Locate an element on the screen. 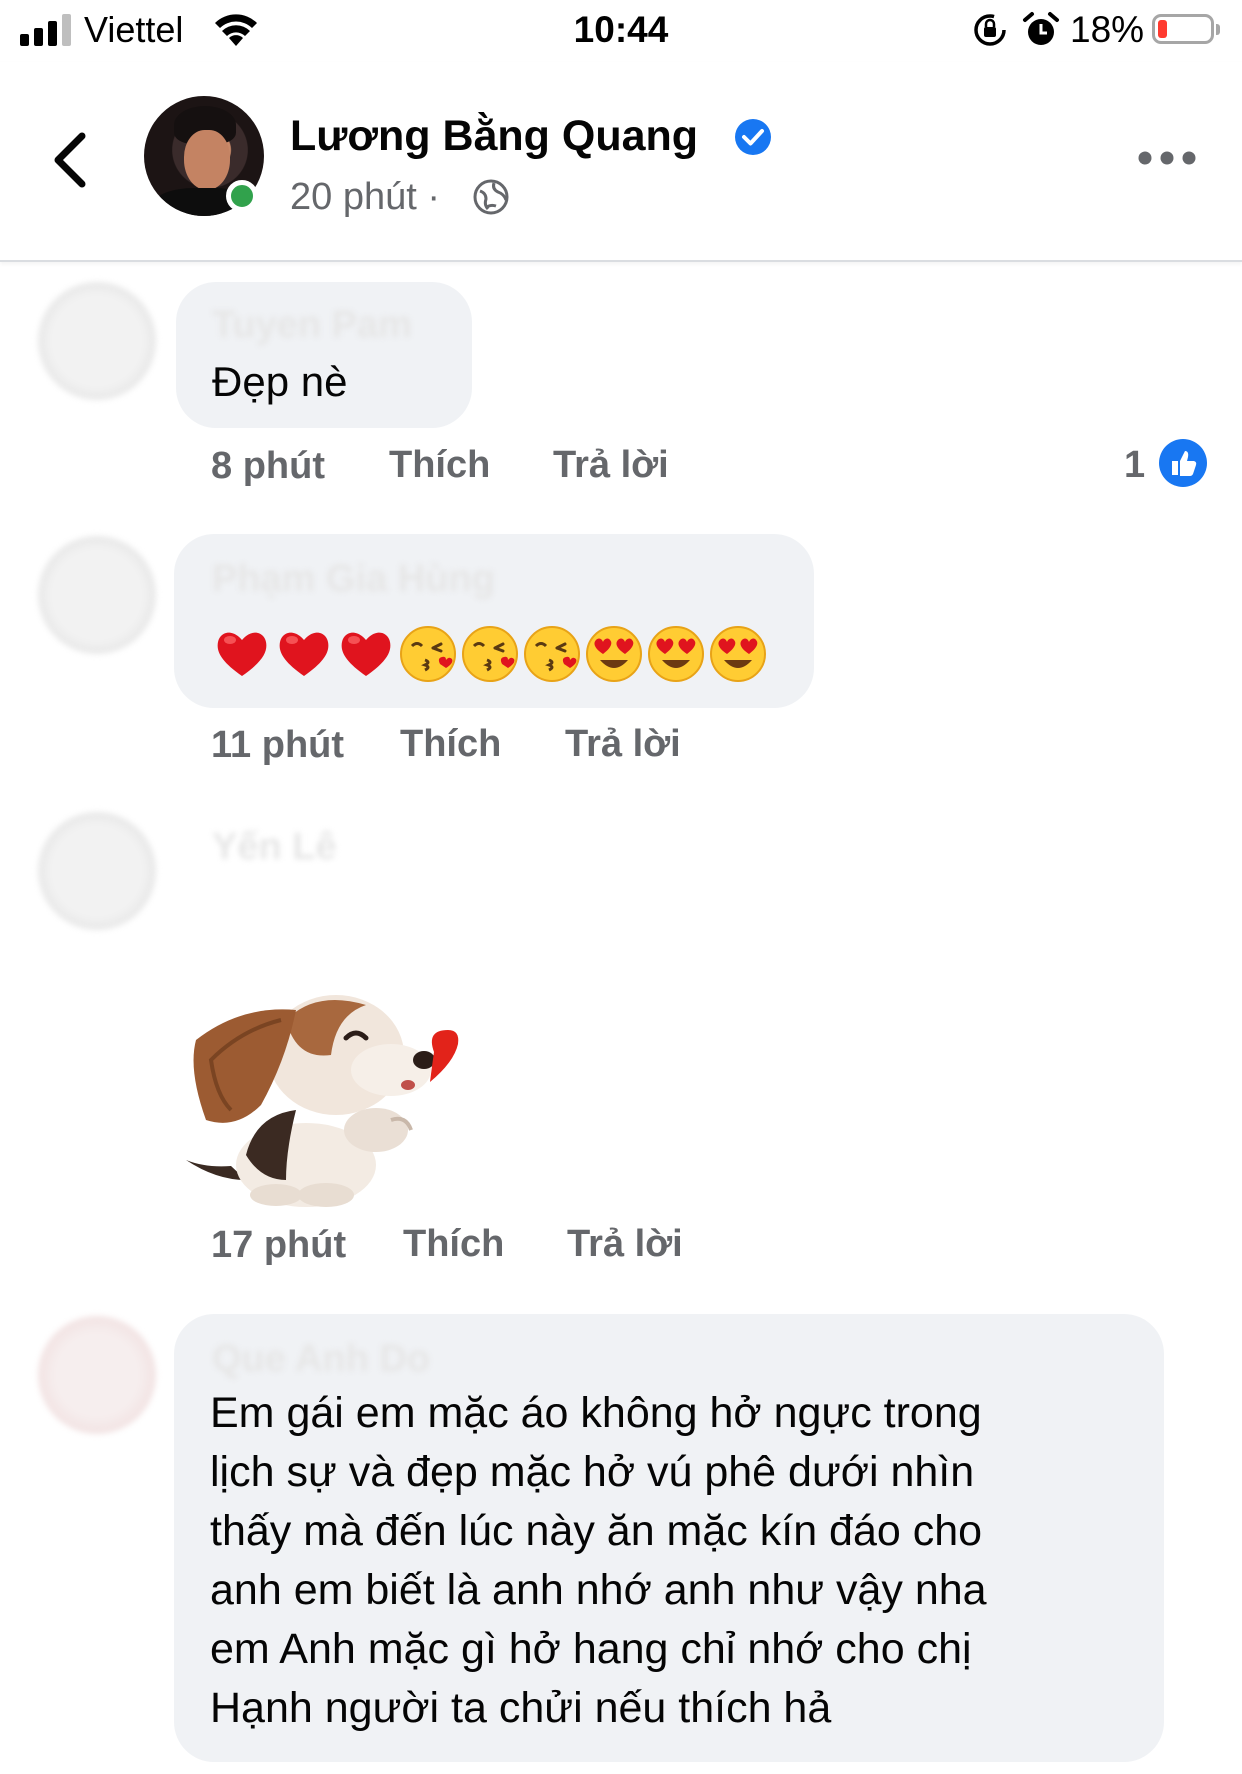 The height and width of the screenshot is (1774, 1242). commenter-name: Tuyen Pam is located at coordinates (312, 325).